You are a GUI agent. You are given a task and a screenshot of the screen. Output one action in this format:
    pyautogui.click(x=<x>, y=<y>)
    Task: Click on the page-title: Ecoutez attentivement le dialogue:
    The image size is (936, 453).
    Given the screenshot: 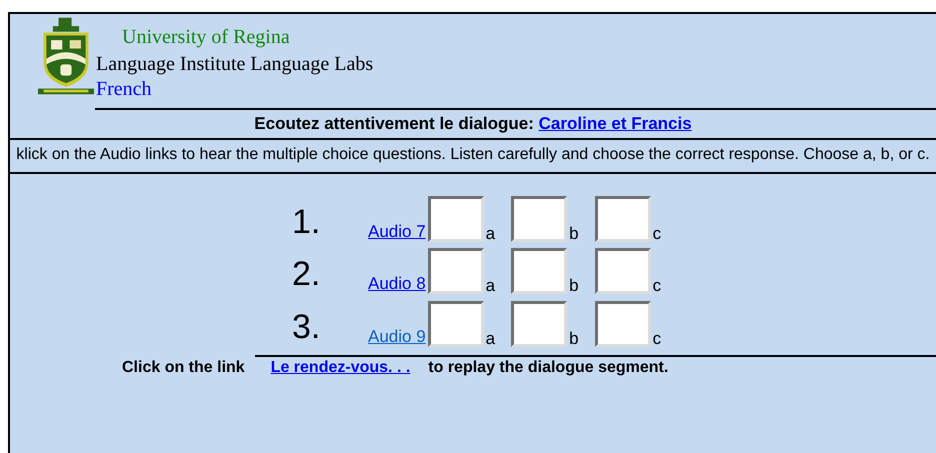 What is the action you would take?
    pyautogui.click(x=394, y=123)
    